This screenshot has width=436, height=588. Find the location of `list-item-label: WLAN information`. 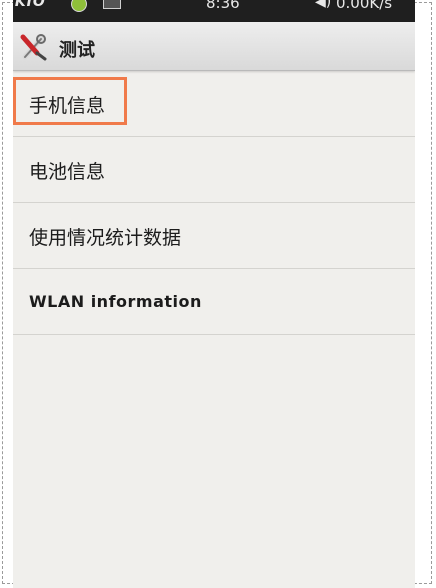

list-item-label: WLAN information is located at coordinates (115, 301).